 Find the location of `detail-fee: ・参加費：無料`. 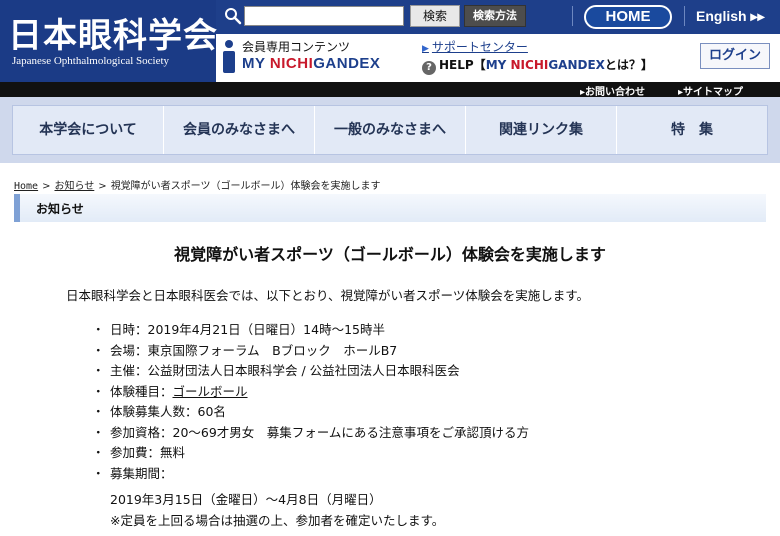

detail-fee: ・参加費：無料 is located at coordinates (392, 453).